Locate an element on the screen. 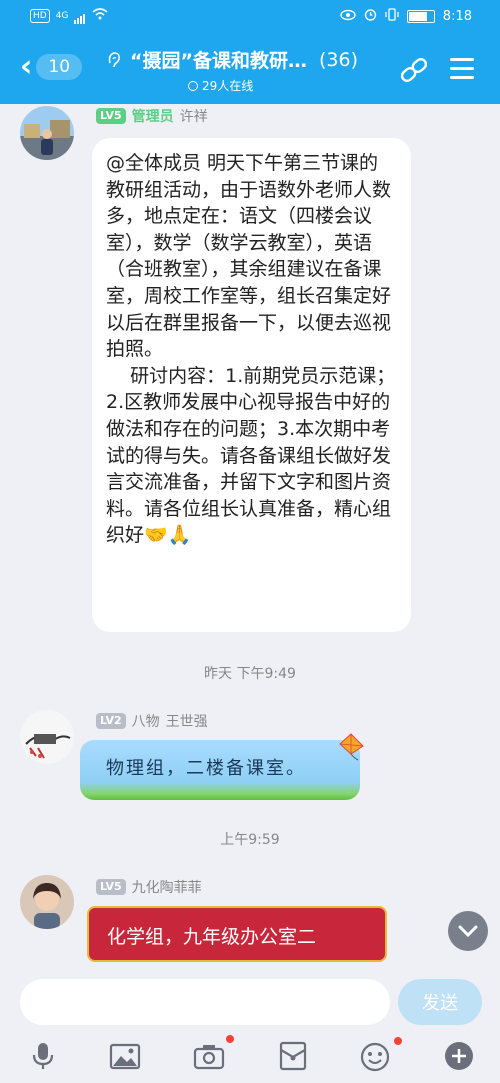  status-bar: HD 4G 8:18 is located at coordinates (250, 16).